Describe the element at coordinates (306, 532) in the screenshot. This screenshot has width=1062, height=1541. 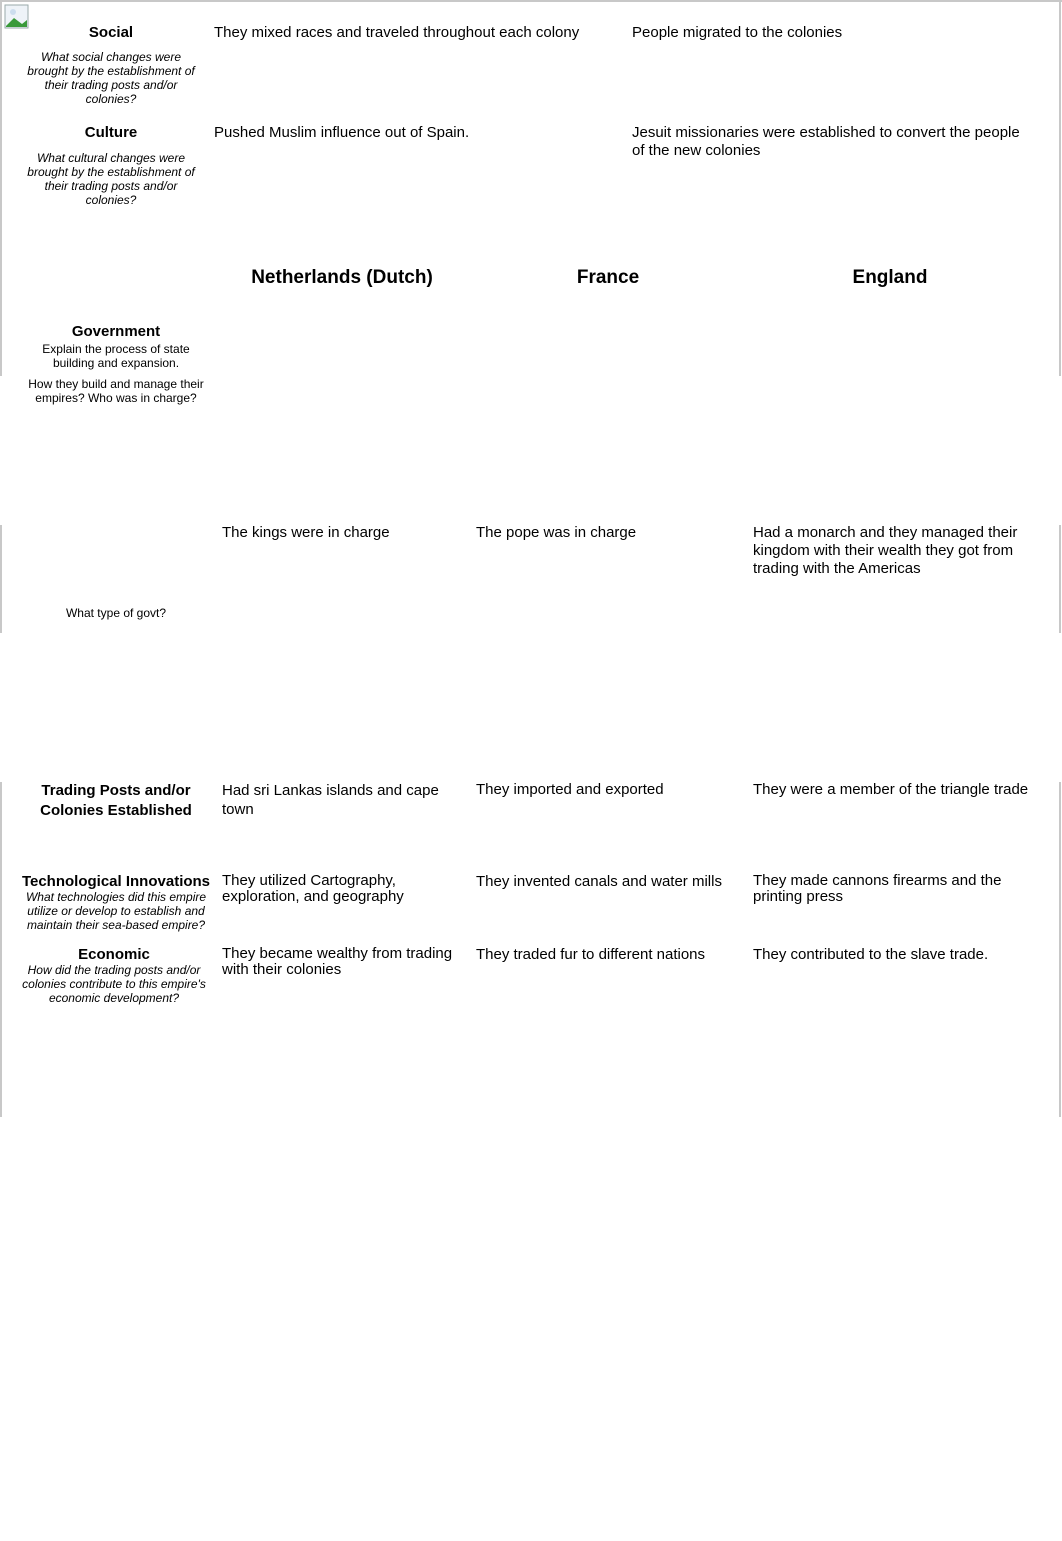
I see `cell-government-netherlands: The kings were in charge` at that location.